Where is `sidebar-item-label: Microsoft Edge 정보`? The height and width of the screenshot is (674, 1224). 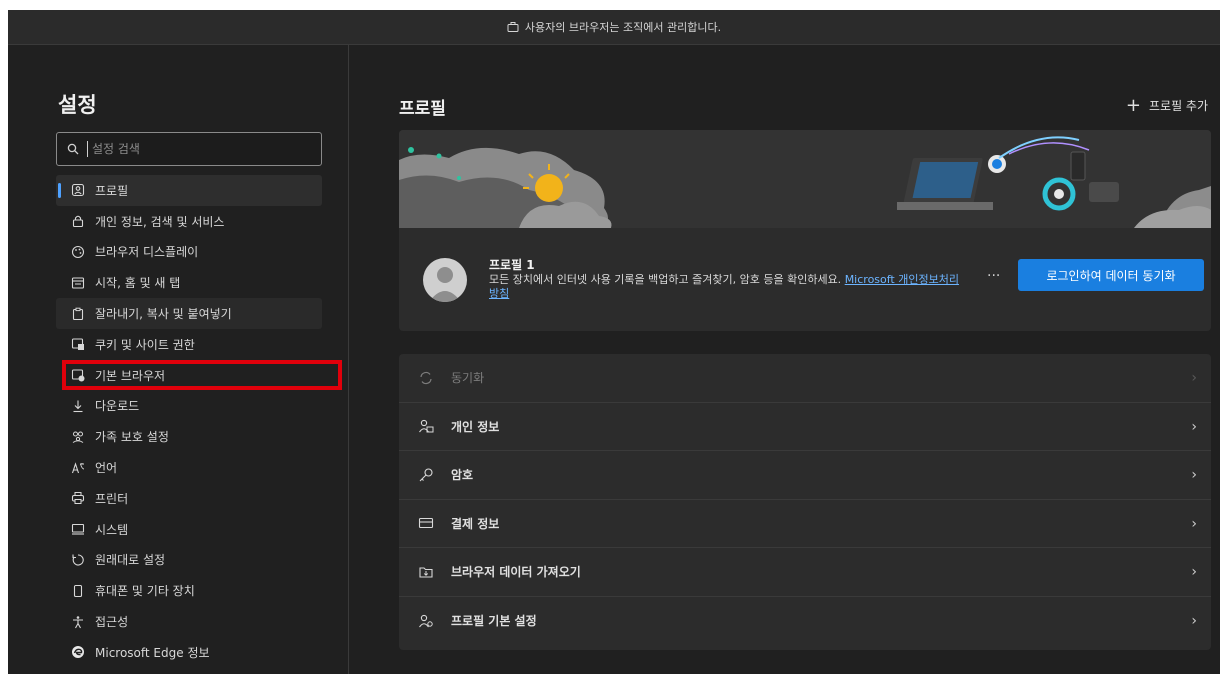
sidebar-item-label: Microsoft Edge 정보 is located at coordinates (152, 652).